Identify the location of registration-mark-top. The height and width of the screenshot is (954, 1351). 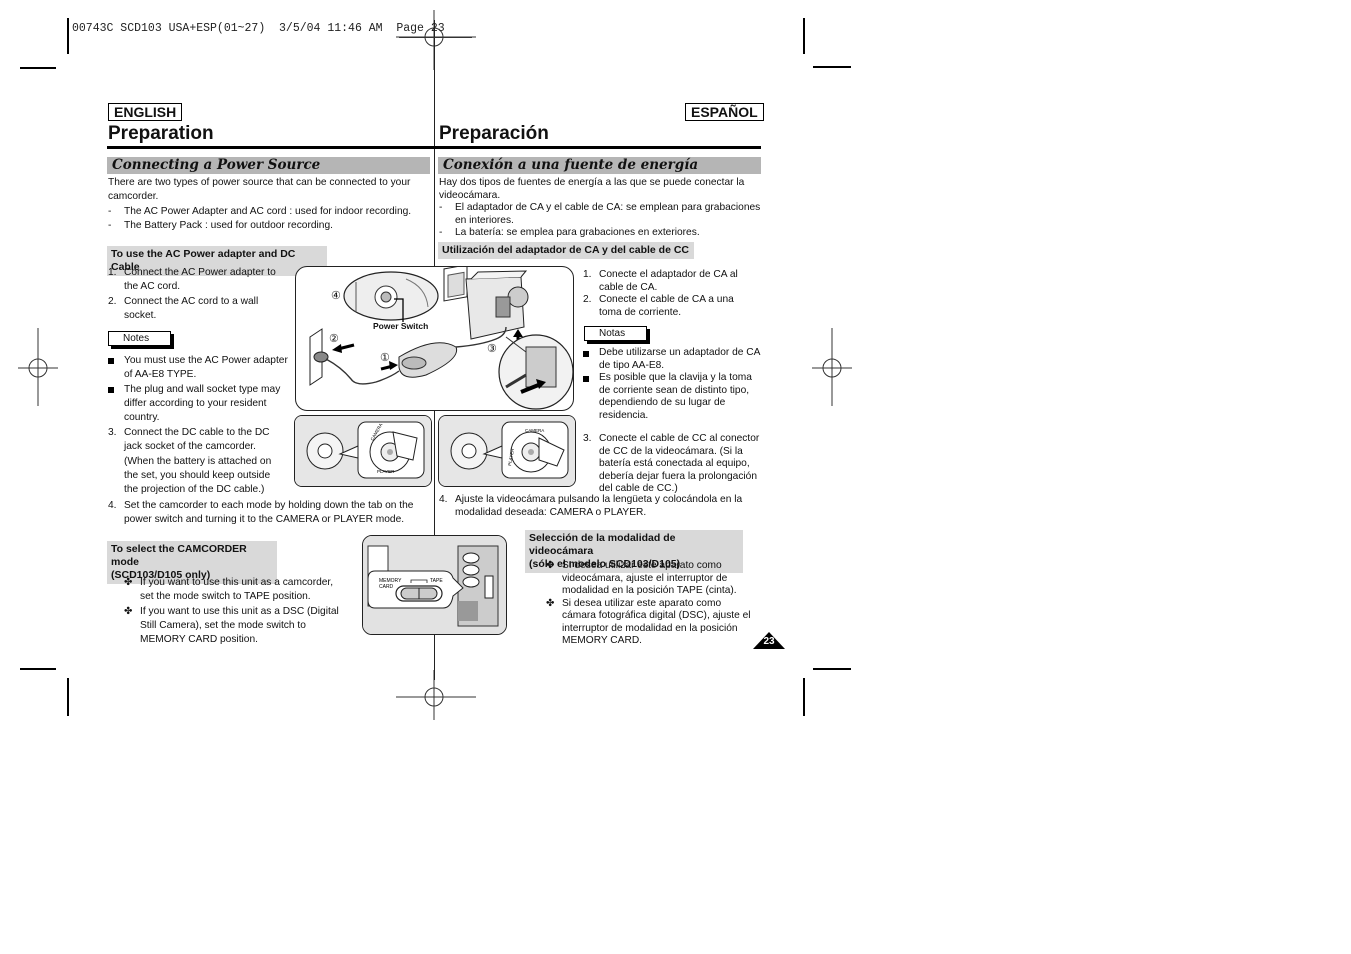
(436, 40).